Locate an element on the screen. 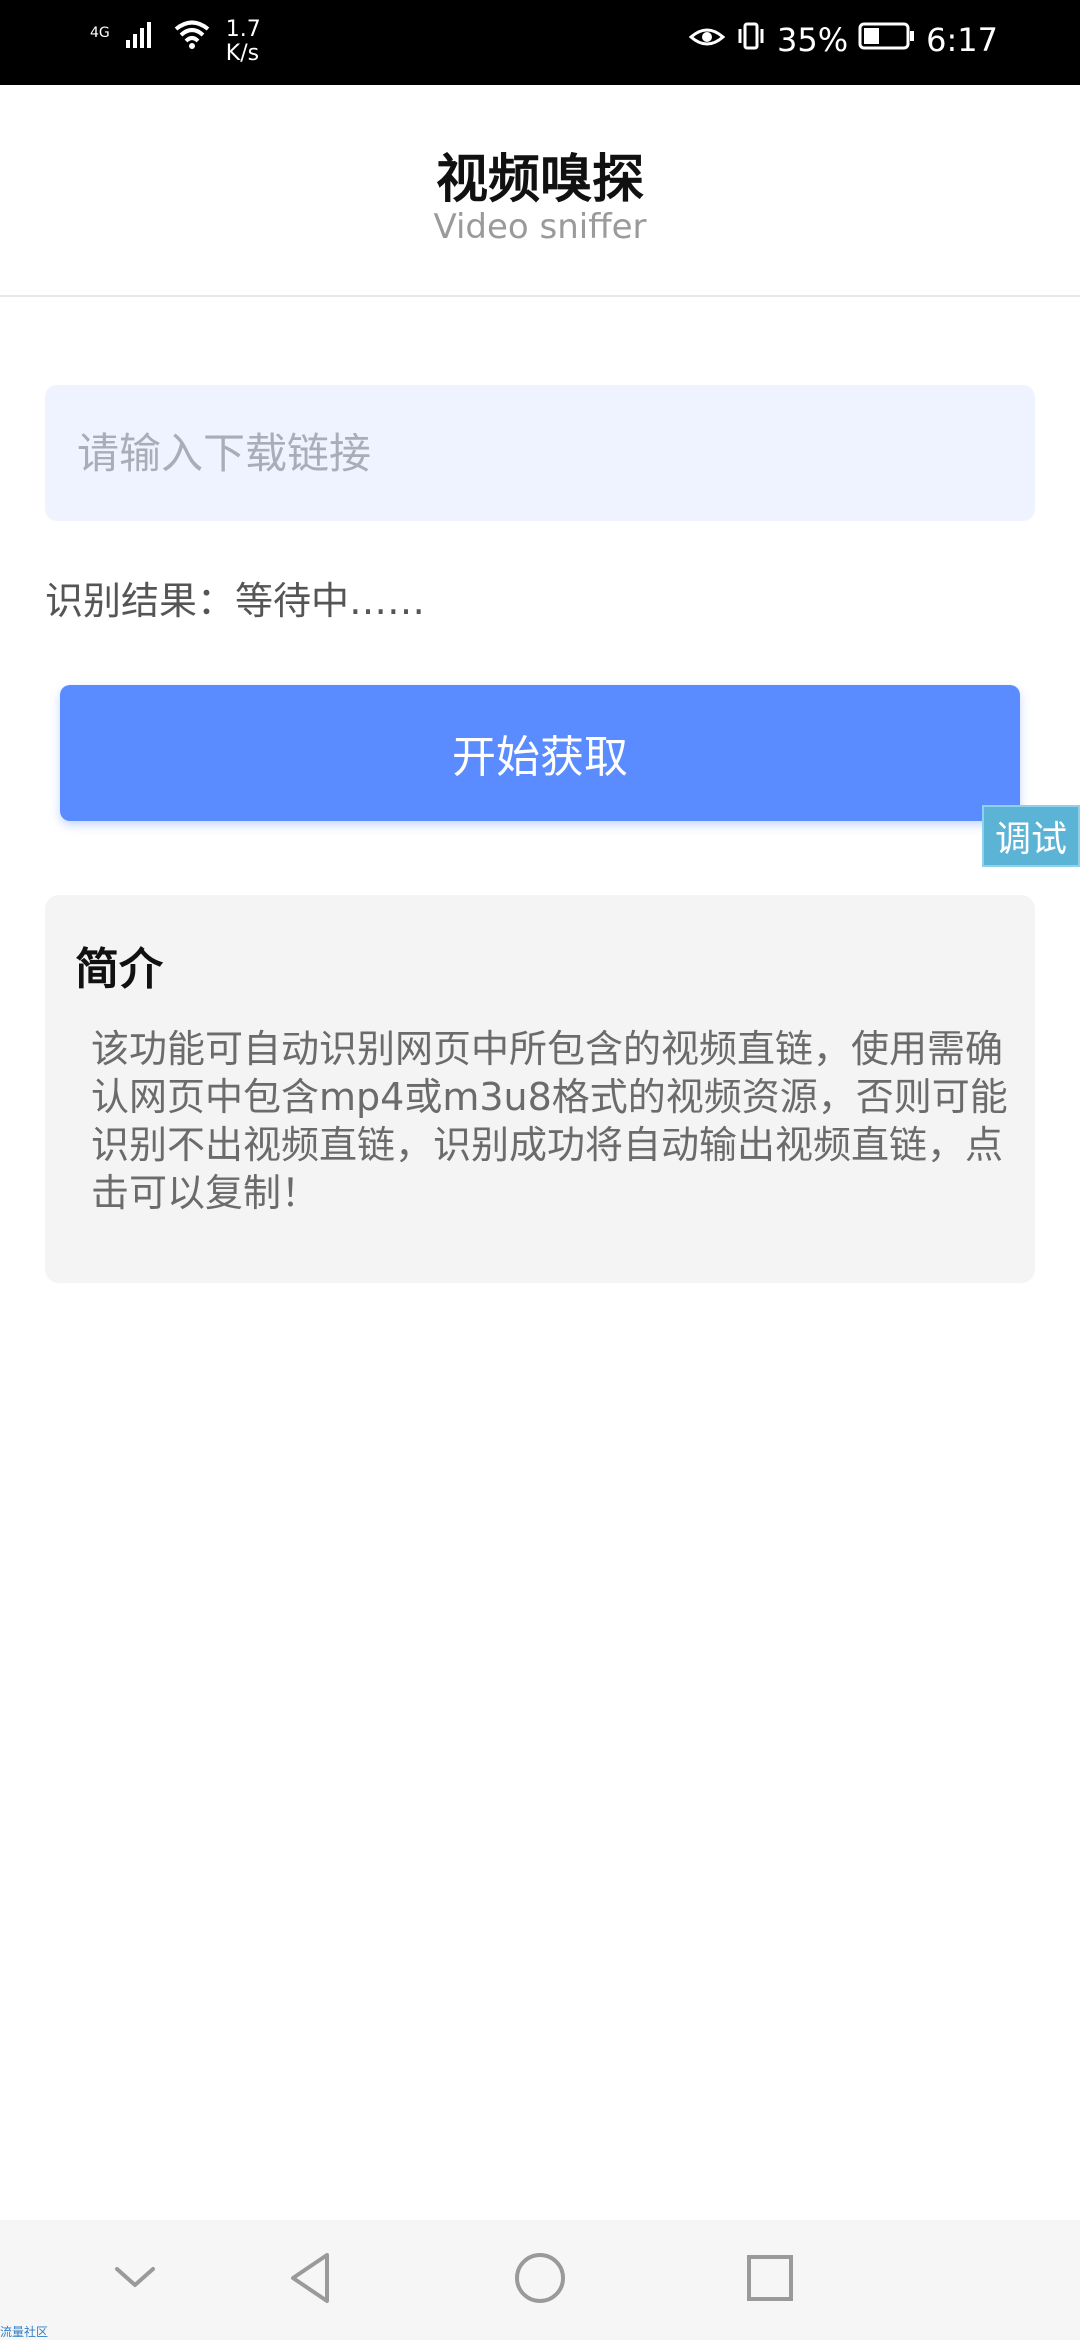  signal-icon is located at coordinates (141, 36).